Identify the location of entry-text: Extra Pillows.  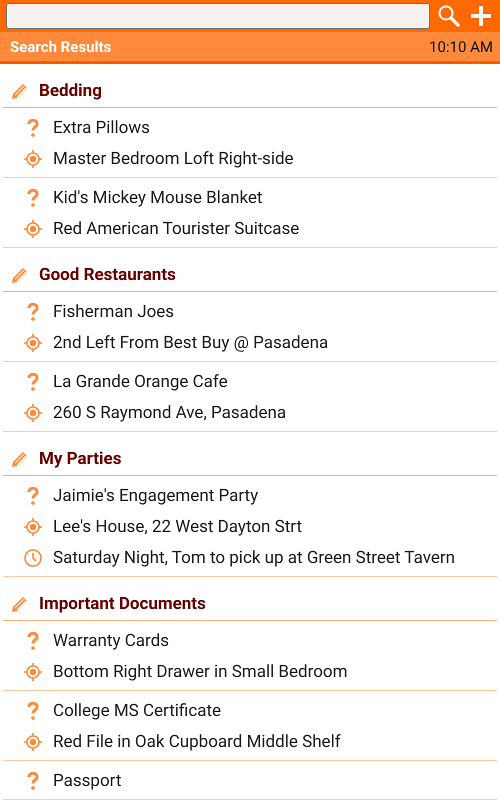
(101, 128).